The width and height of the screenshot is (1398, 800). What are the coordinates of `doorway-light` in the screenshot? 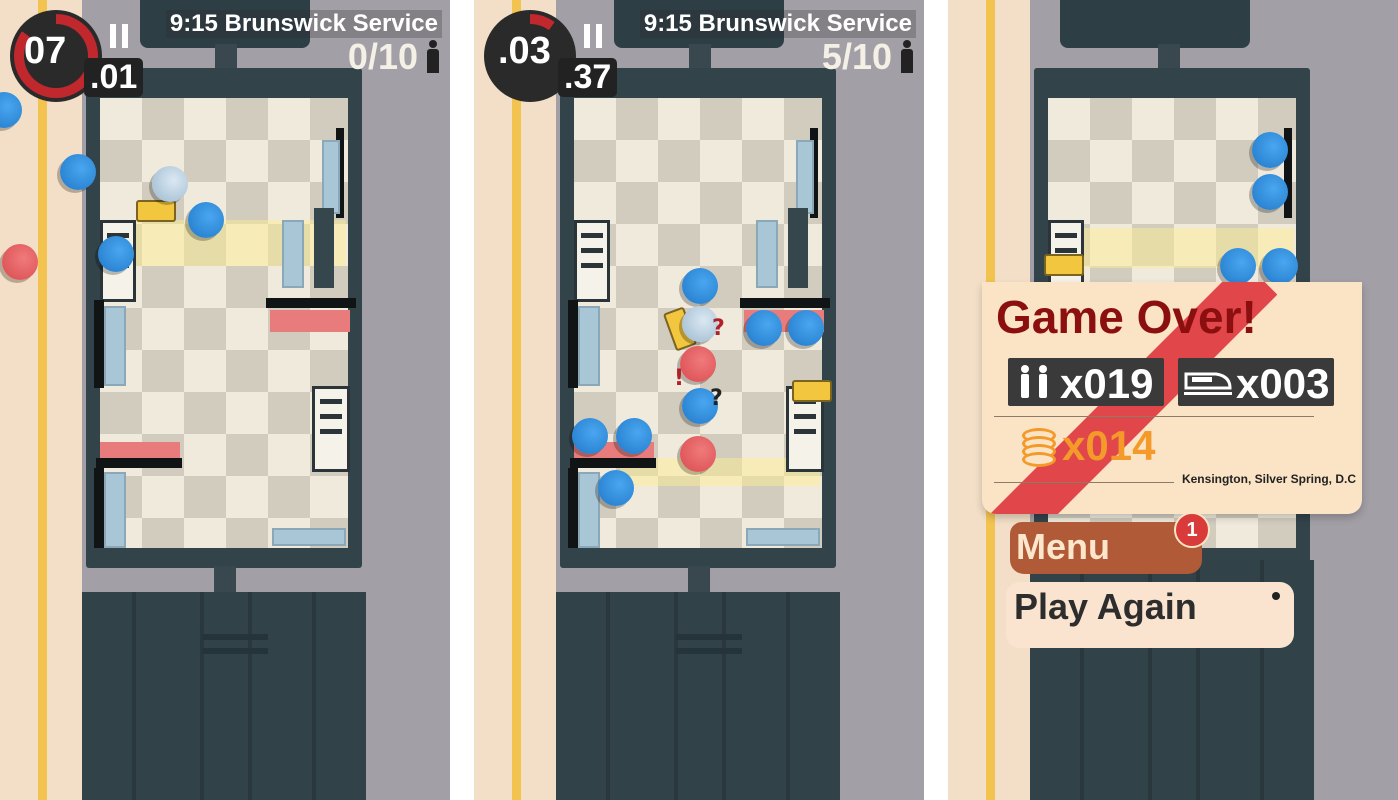 It's located at (1184, 248).